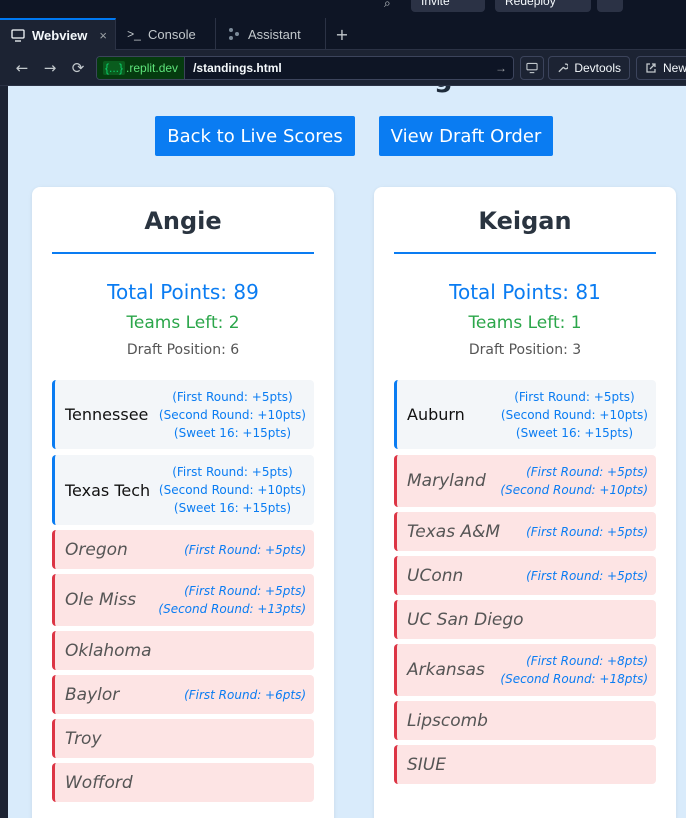 This screenshot has width=686, height=818. I want to click on tab-label: Assistant, so click(274, 34).